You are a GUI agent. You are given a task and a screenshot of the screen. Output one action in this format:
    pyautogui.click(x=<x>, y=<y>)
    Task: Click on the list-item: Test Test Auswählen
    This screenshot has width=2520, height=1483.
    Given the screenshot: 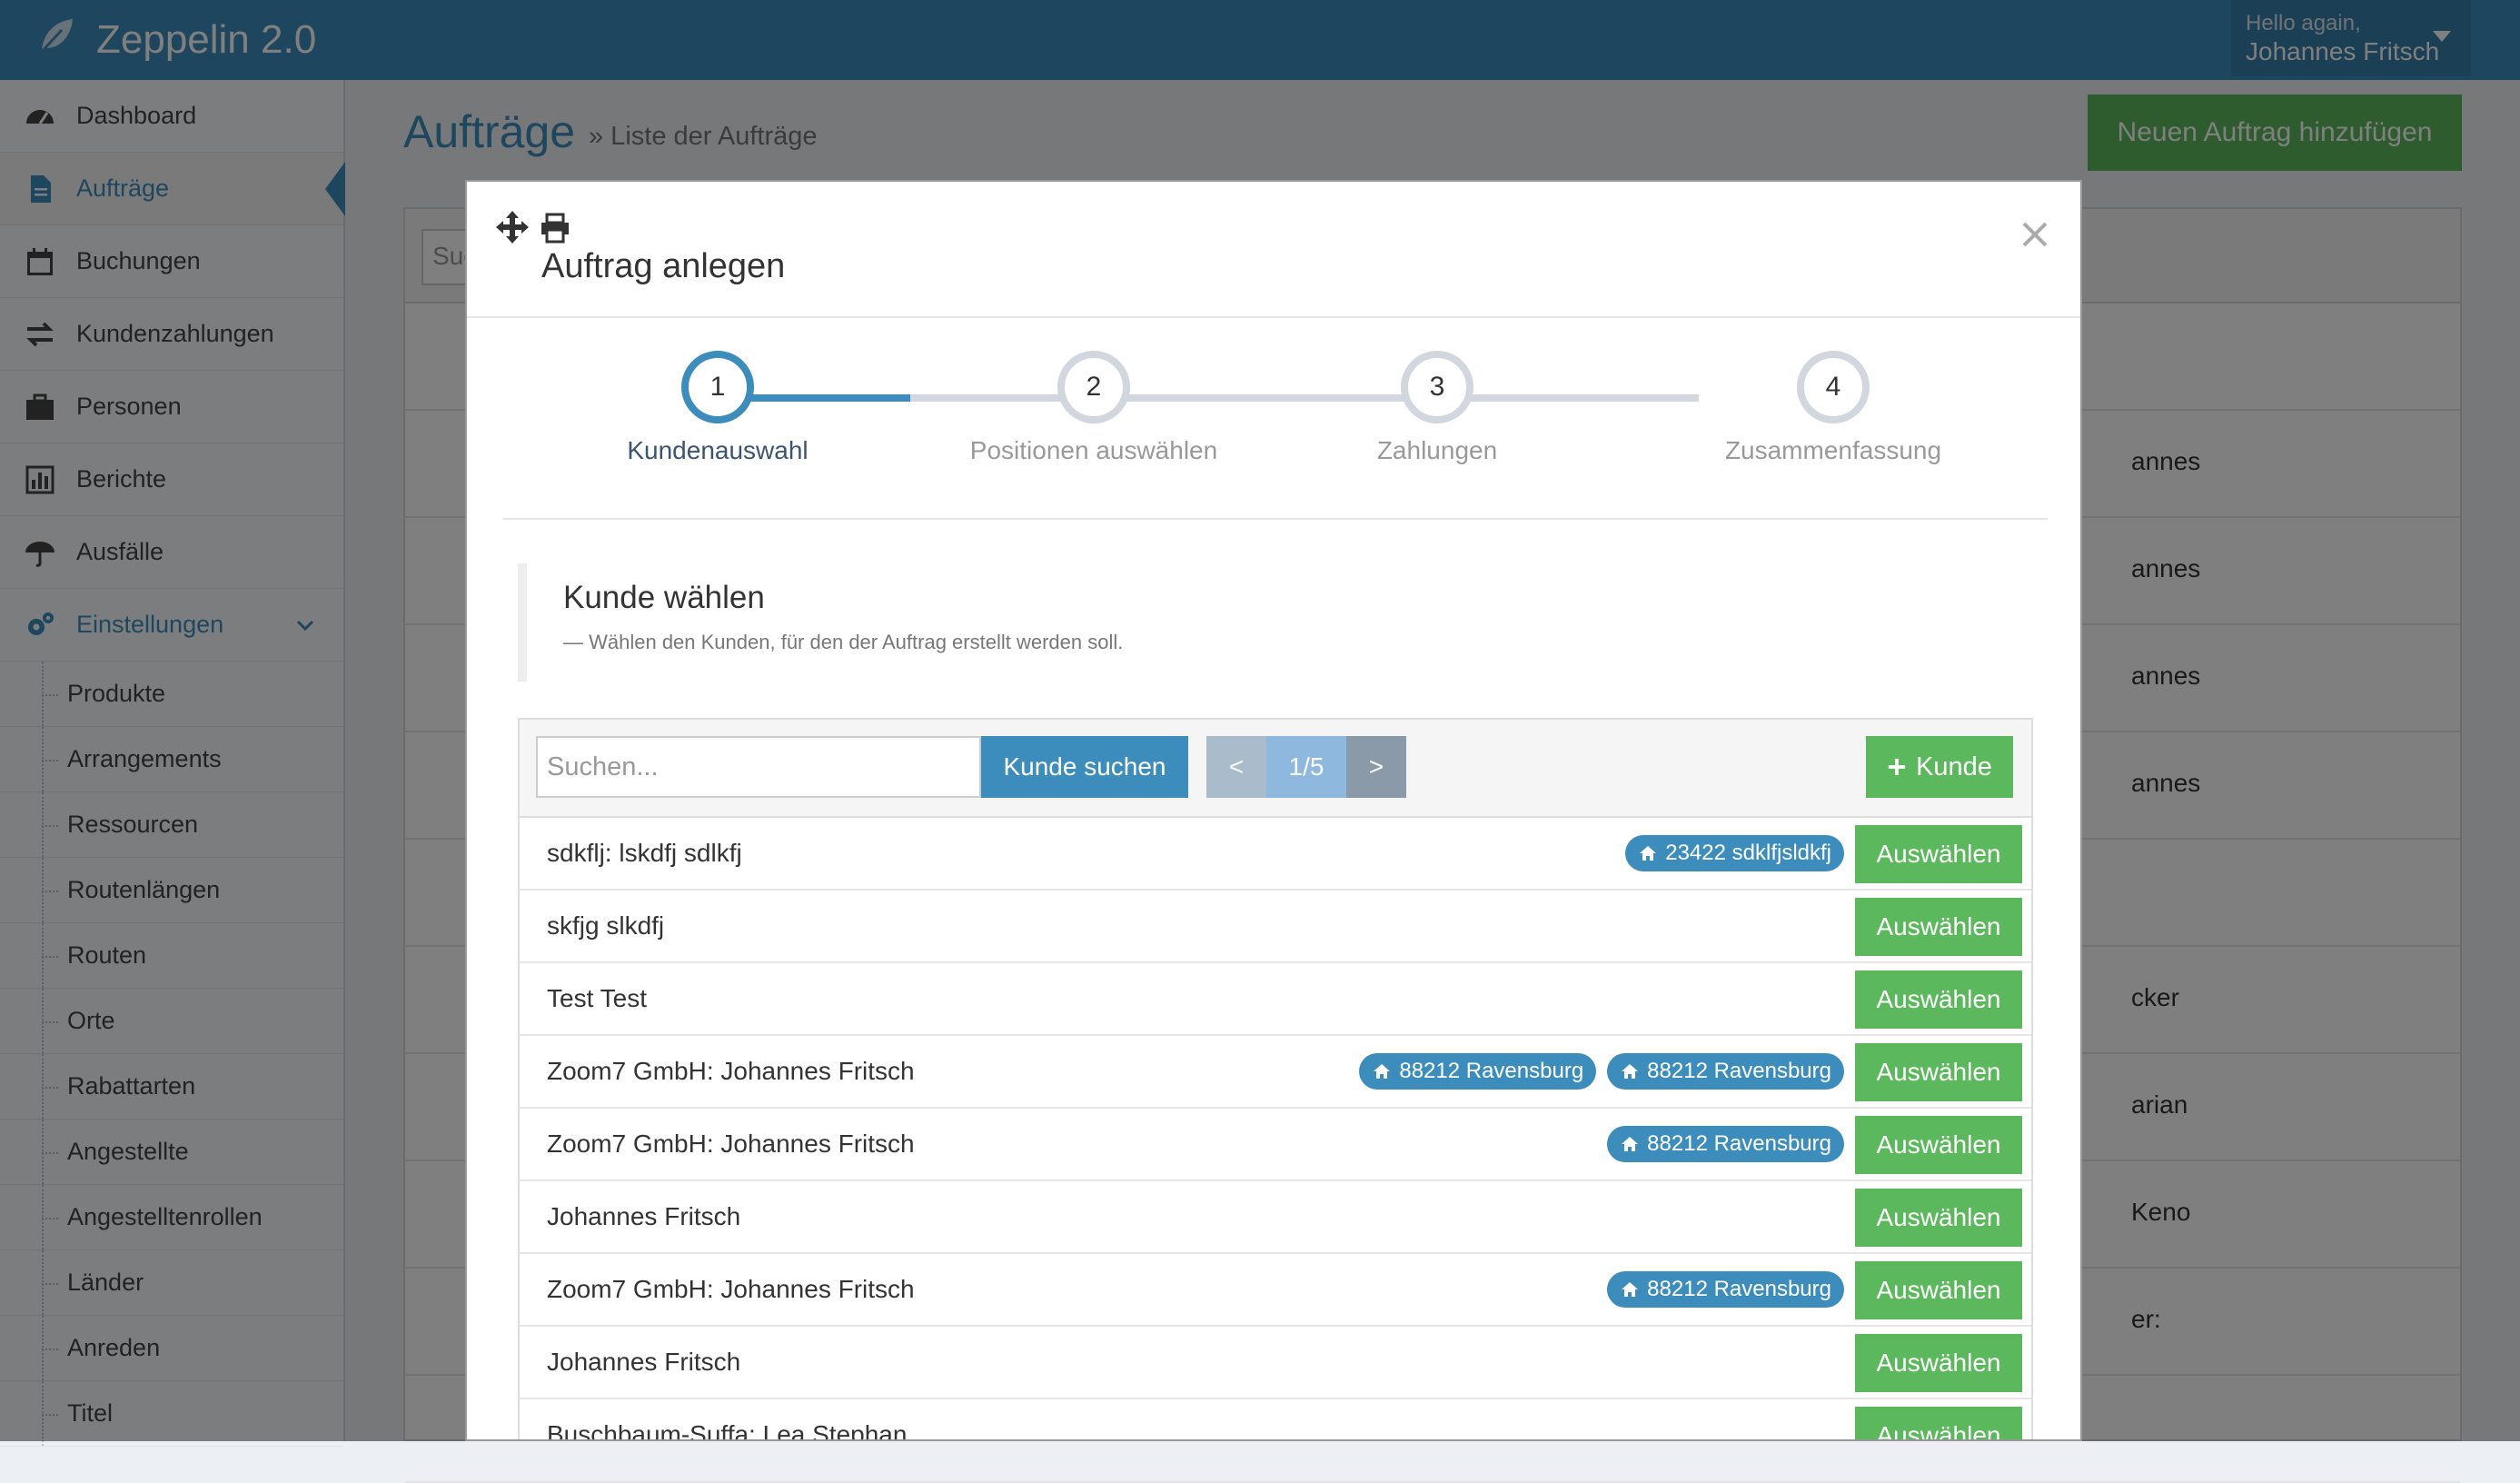 What is the action you would take?
    pyautogui.click(x=1275, y=1000)
    